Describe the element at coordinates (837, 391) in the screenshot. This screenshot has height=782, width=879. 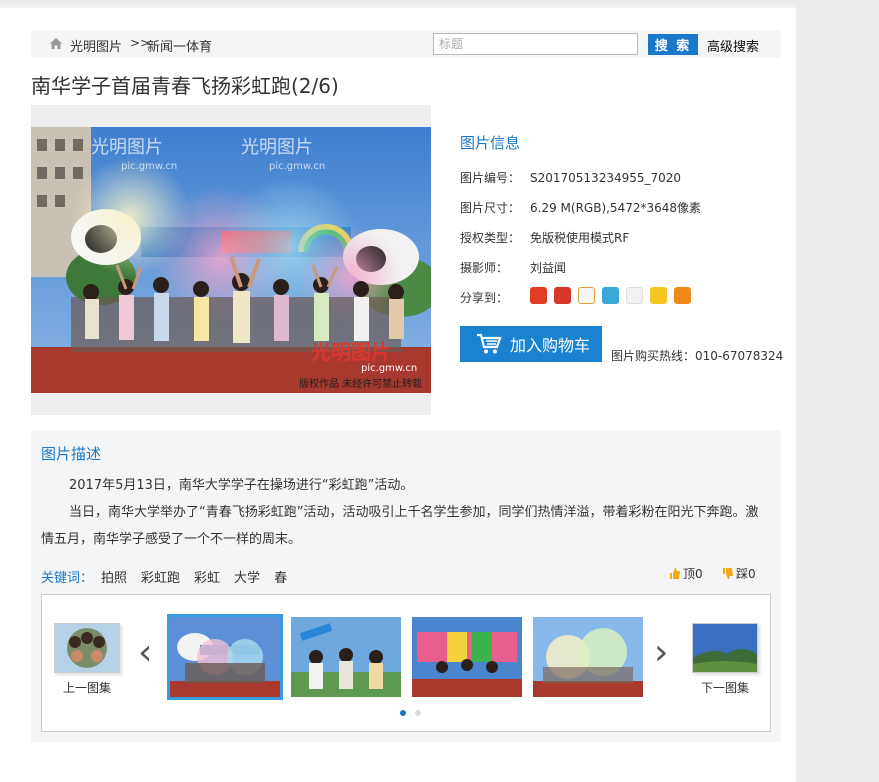
I see `right-gutter` at that location.